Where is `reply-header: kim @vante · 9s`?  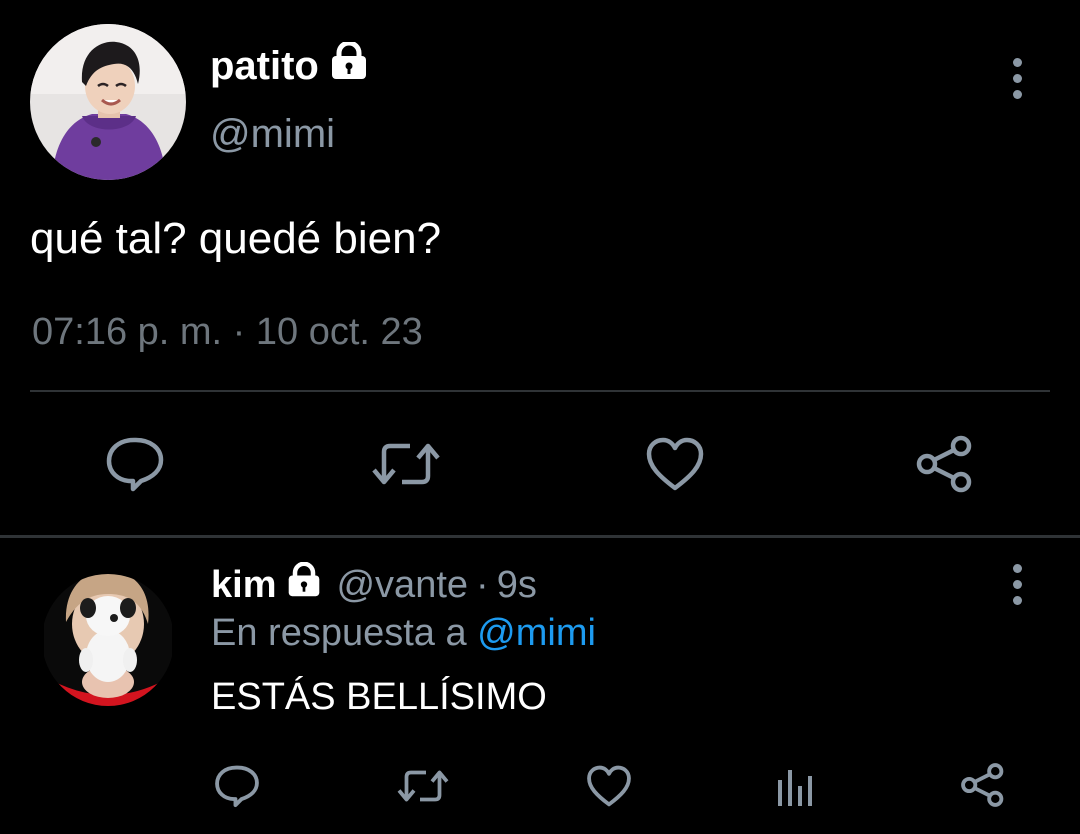
reply-header: kim @vante · 9s is located at coordinates (374, 584).